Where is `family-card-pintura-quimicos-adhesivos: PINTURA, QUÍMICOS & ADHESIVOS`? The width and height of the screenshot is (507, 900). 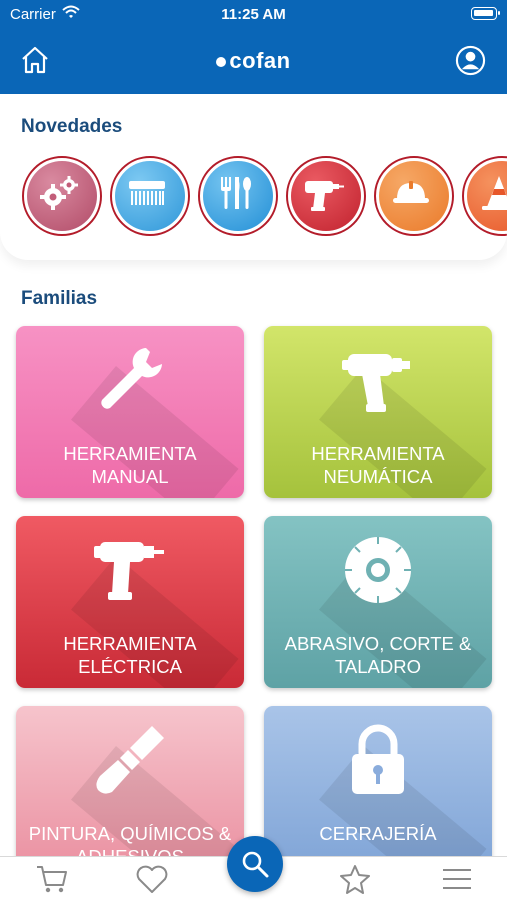
family-card-pintura-quimicos-adhesivos: PINTURA, QUÍMICOS & ADHESIVOS is located at coordinates (130, 792).